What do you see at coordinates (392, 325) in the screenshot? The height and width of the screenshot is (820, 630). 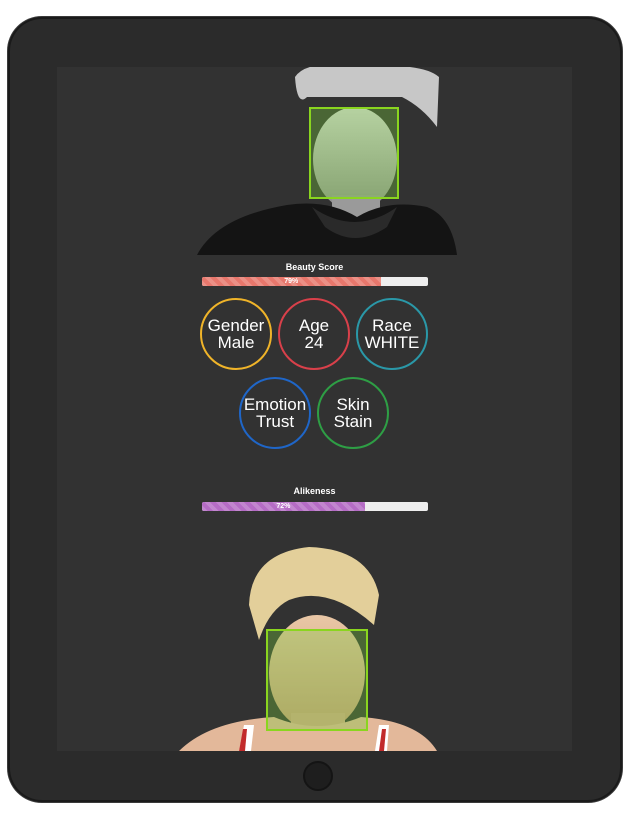 I see `race-title: Race` at bounding box center [392, 325].